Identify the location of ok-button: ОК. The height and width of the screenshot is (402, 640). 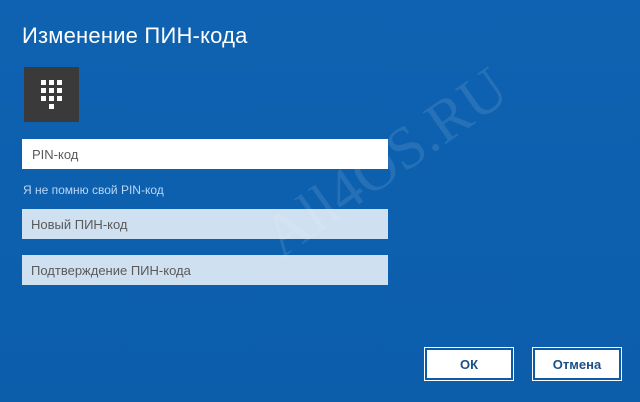
(469, 364).